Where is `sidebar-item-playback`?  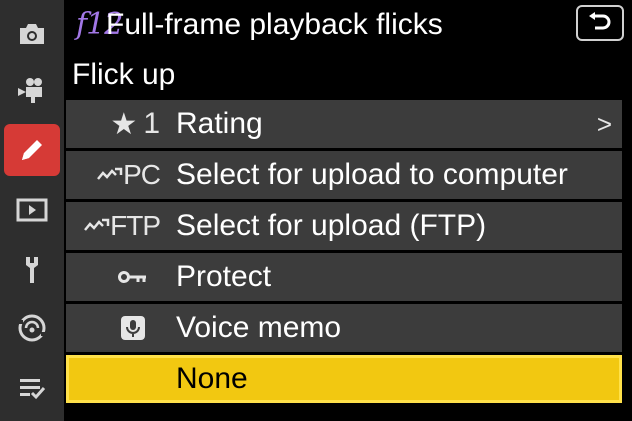 sidebar-item-playback is located at coordinates (32, 210).